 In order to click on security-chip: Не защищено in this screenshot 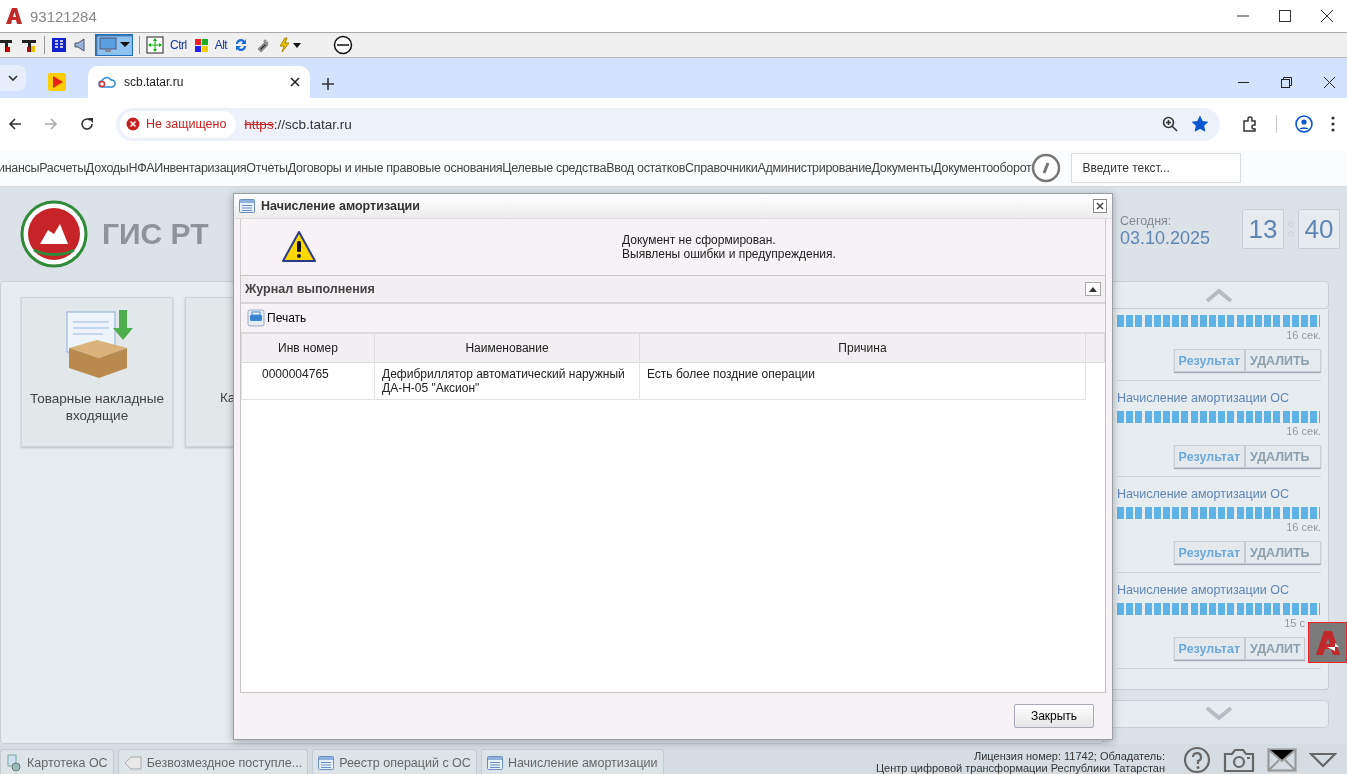, I will do `click(178, 124)`.